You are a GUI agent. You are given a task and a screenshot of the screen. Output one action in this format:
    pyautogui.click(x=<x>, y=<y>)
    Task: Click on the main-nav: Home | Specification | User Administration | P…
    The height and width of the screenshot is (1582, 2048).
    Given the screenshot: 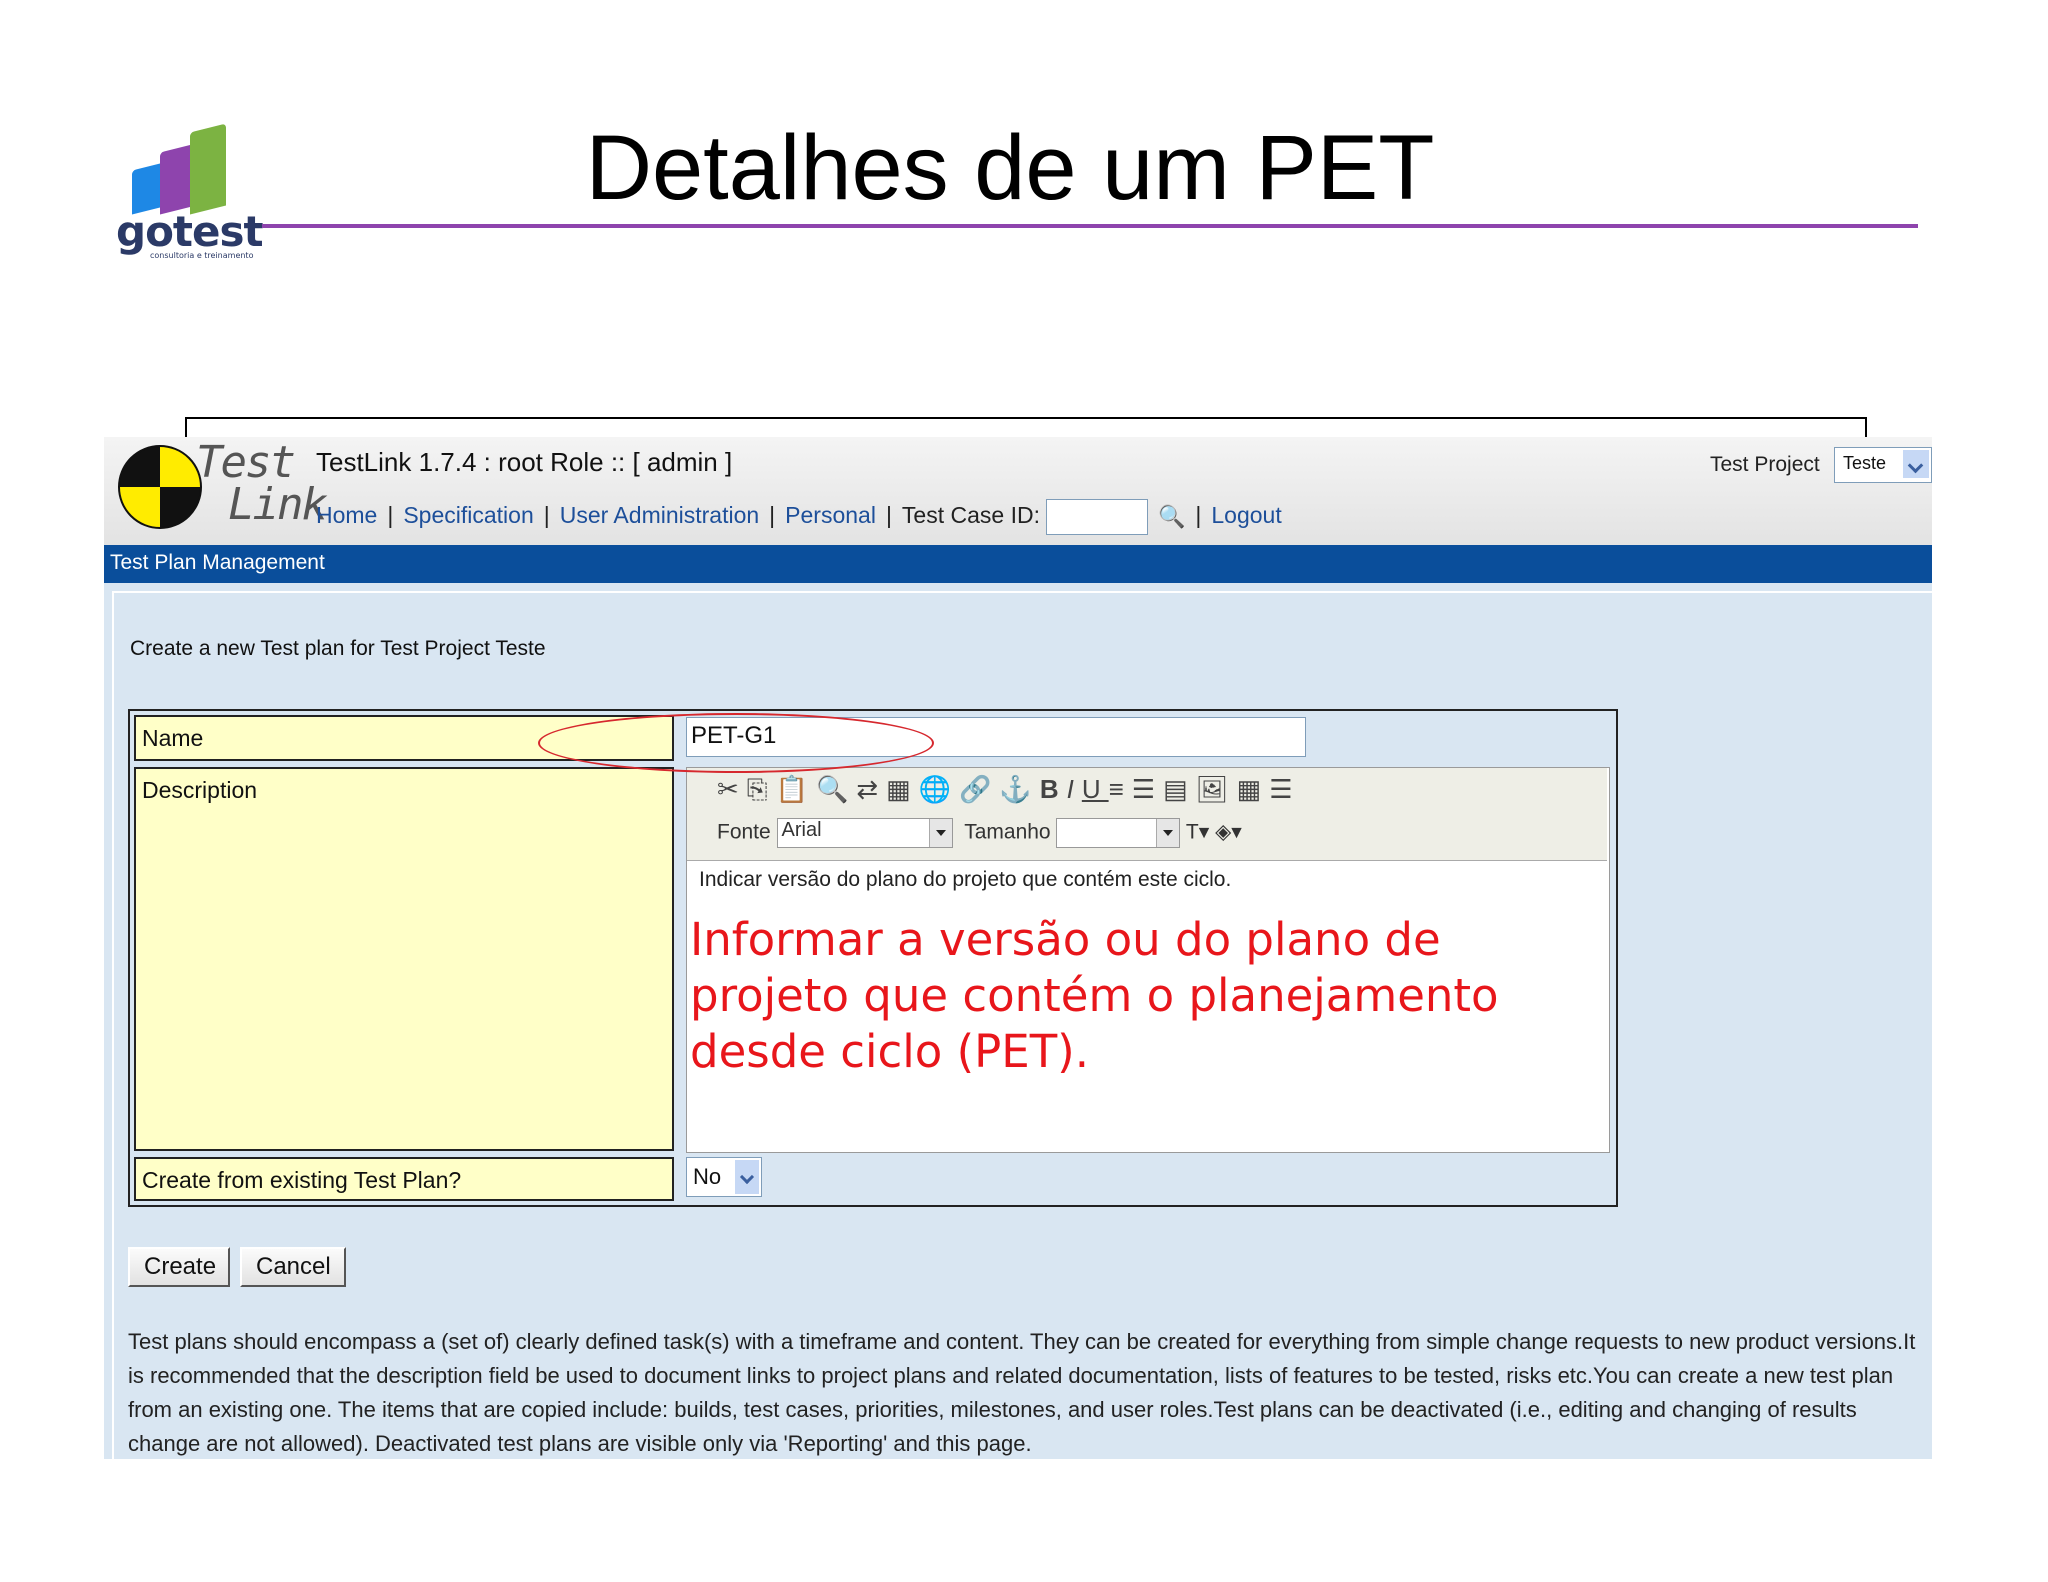 What is the action you would take?
    pyautogui.click(x=799, y=517)
    